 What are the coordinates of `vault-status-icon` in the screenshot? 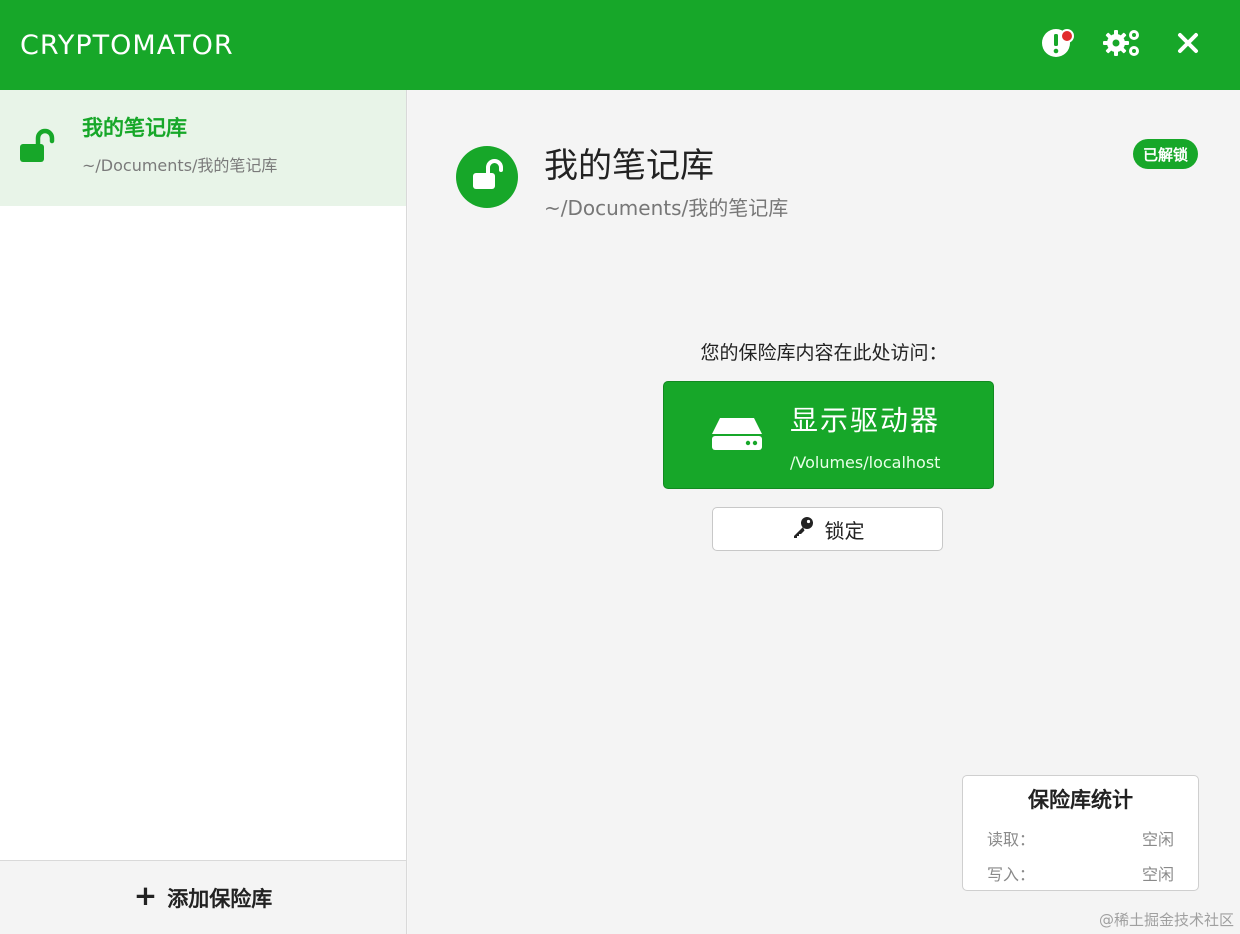 It's located at (487, 177).